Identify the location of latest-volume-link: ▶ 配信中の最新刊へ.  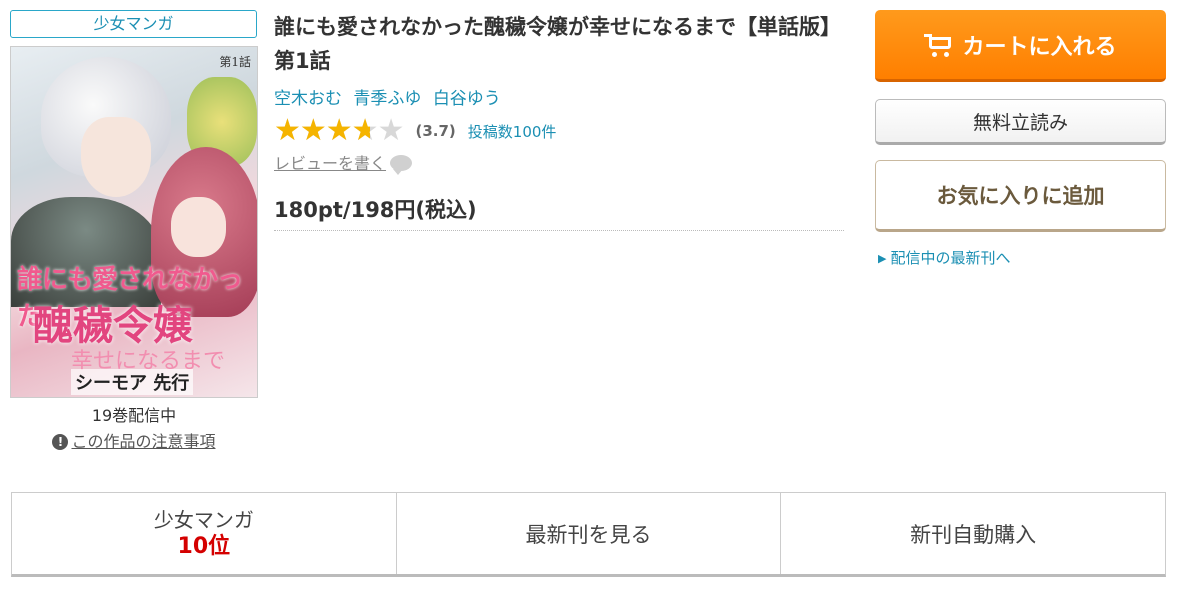
(944, 257).